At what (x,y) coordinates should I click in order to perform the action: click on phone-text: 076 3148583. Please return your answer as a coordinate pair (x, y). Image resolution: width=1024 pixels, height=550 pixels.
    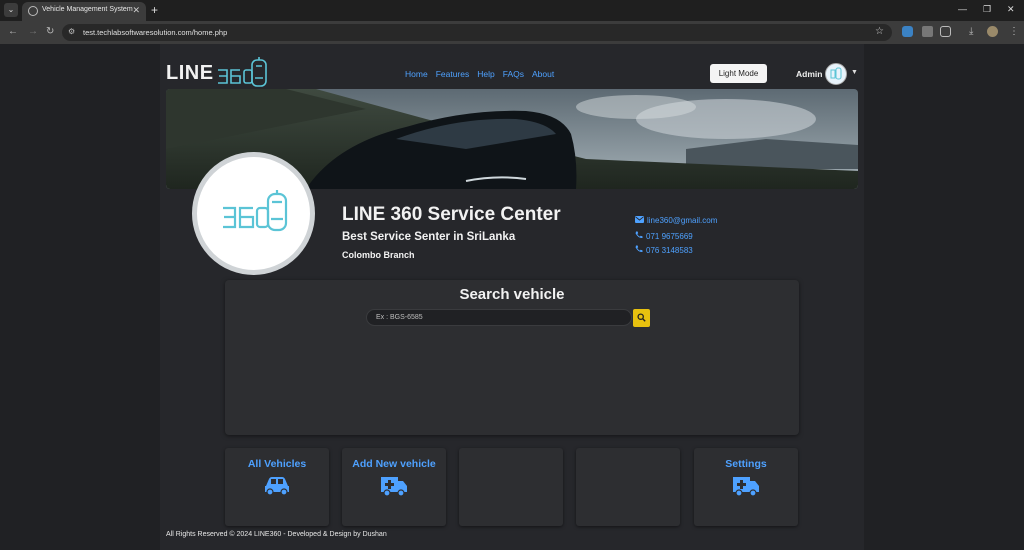
    Looking at the image, I should click on (669, 250).